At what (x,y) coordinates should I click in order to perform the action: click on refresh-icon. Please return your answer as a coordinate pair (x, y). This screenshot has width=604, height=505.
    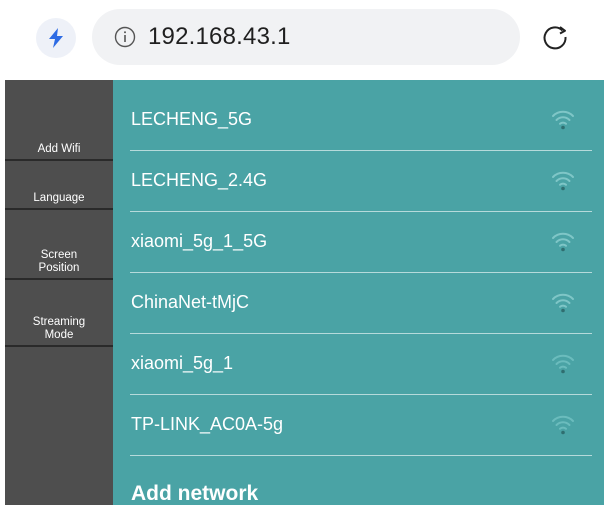
    Looking at the image, I should click on (555, 37).